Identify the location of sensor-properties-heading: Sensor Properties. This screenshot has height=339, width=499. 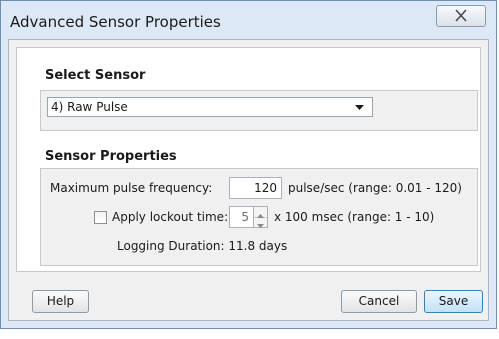
(111, 156).